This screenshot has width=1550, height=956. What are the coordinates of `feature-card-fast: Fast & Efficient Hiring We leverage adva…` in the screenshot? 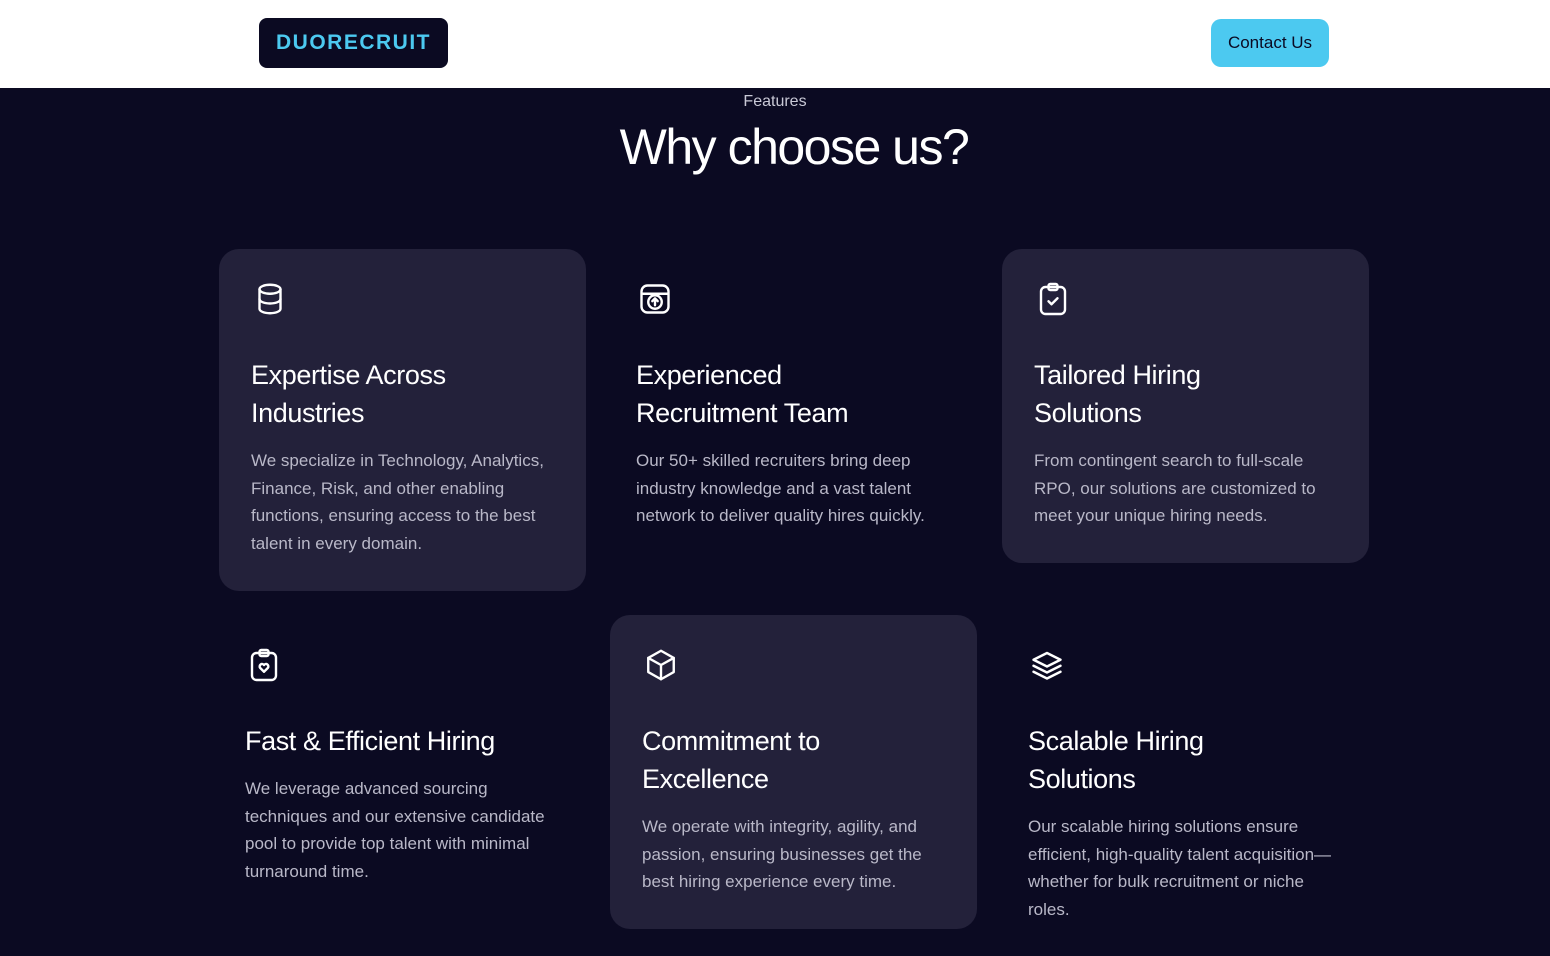 It's located at (396, 772).